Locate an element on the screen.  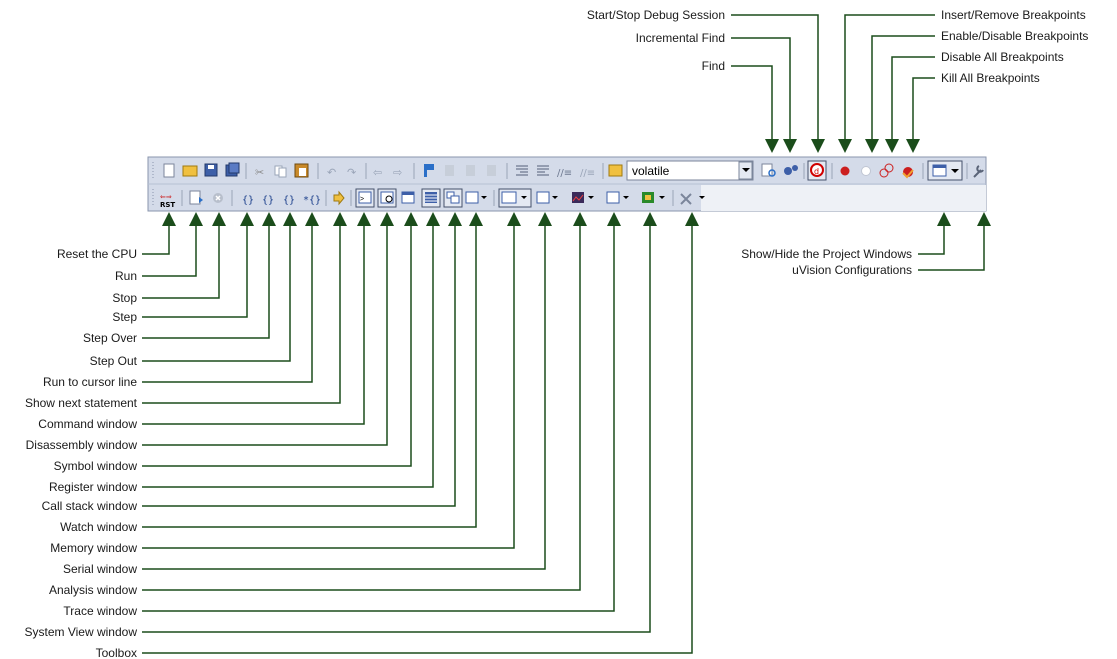
label-show-hide-project-windows: Show/Hide the Project Windows is located at coordinates (826, 254).